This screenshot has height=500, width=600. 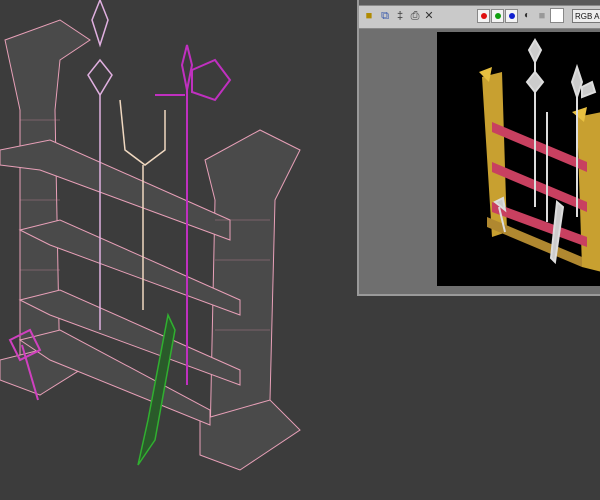 I want to click on monochrome-icon: ■, so click(x=542, y=16).